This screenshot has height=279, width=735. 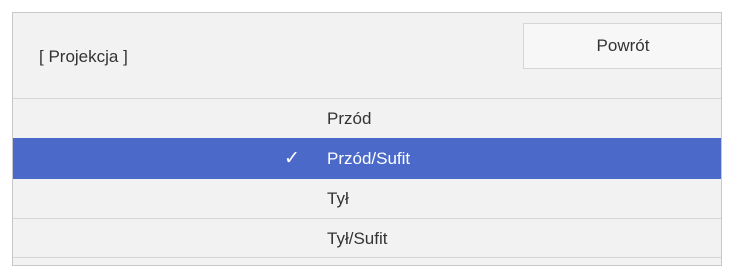 I want to click on checkmark-icon: ✓, so click(x=292, y=158).